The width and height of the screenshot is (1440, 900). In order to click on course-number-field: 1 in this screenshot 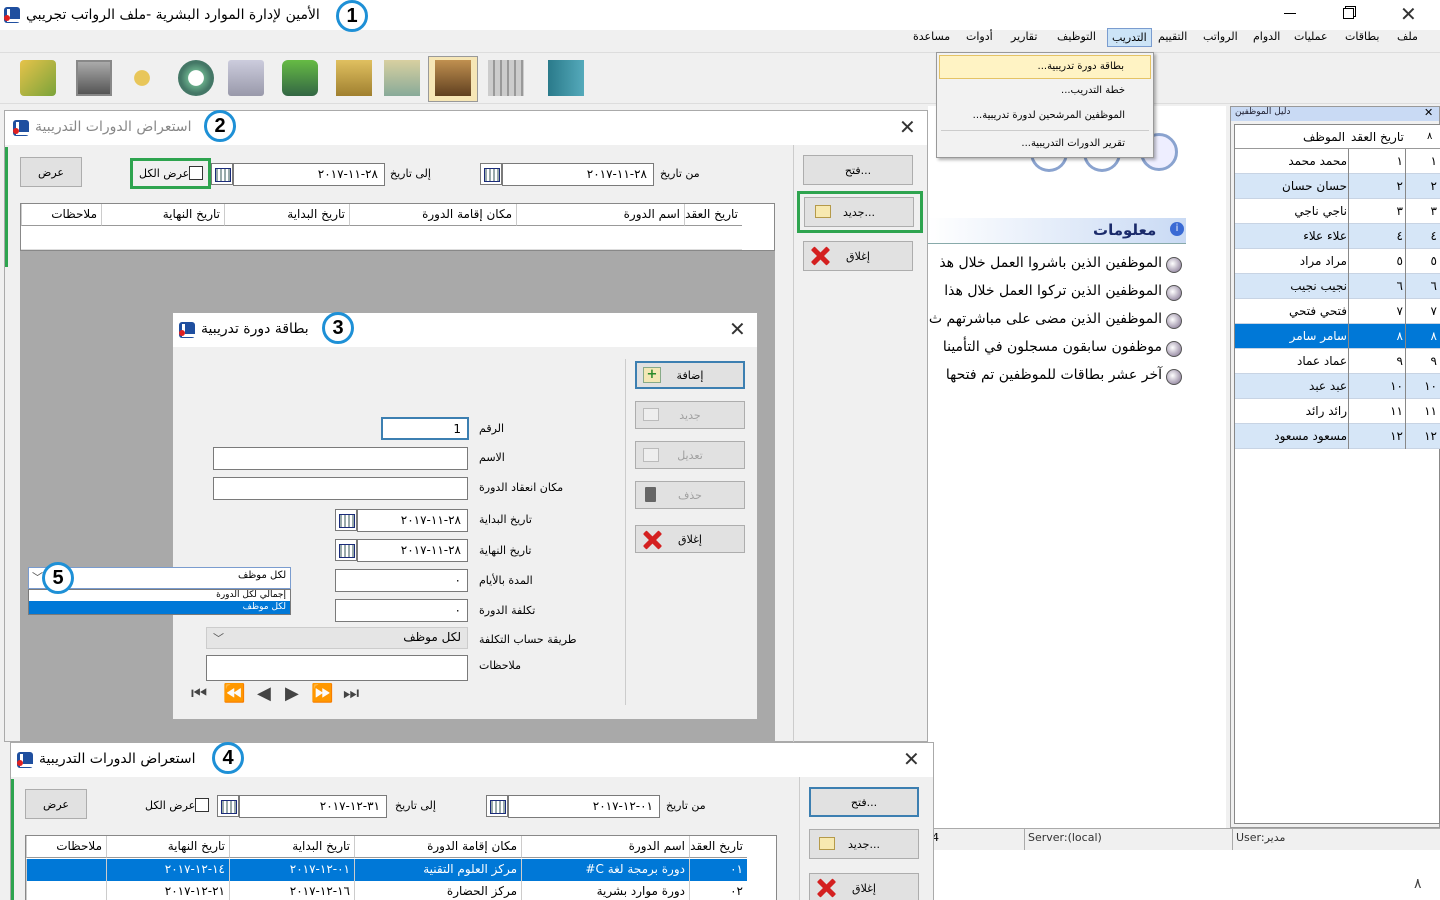, I will do `click(425, 428)`.